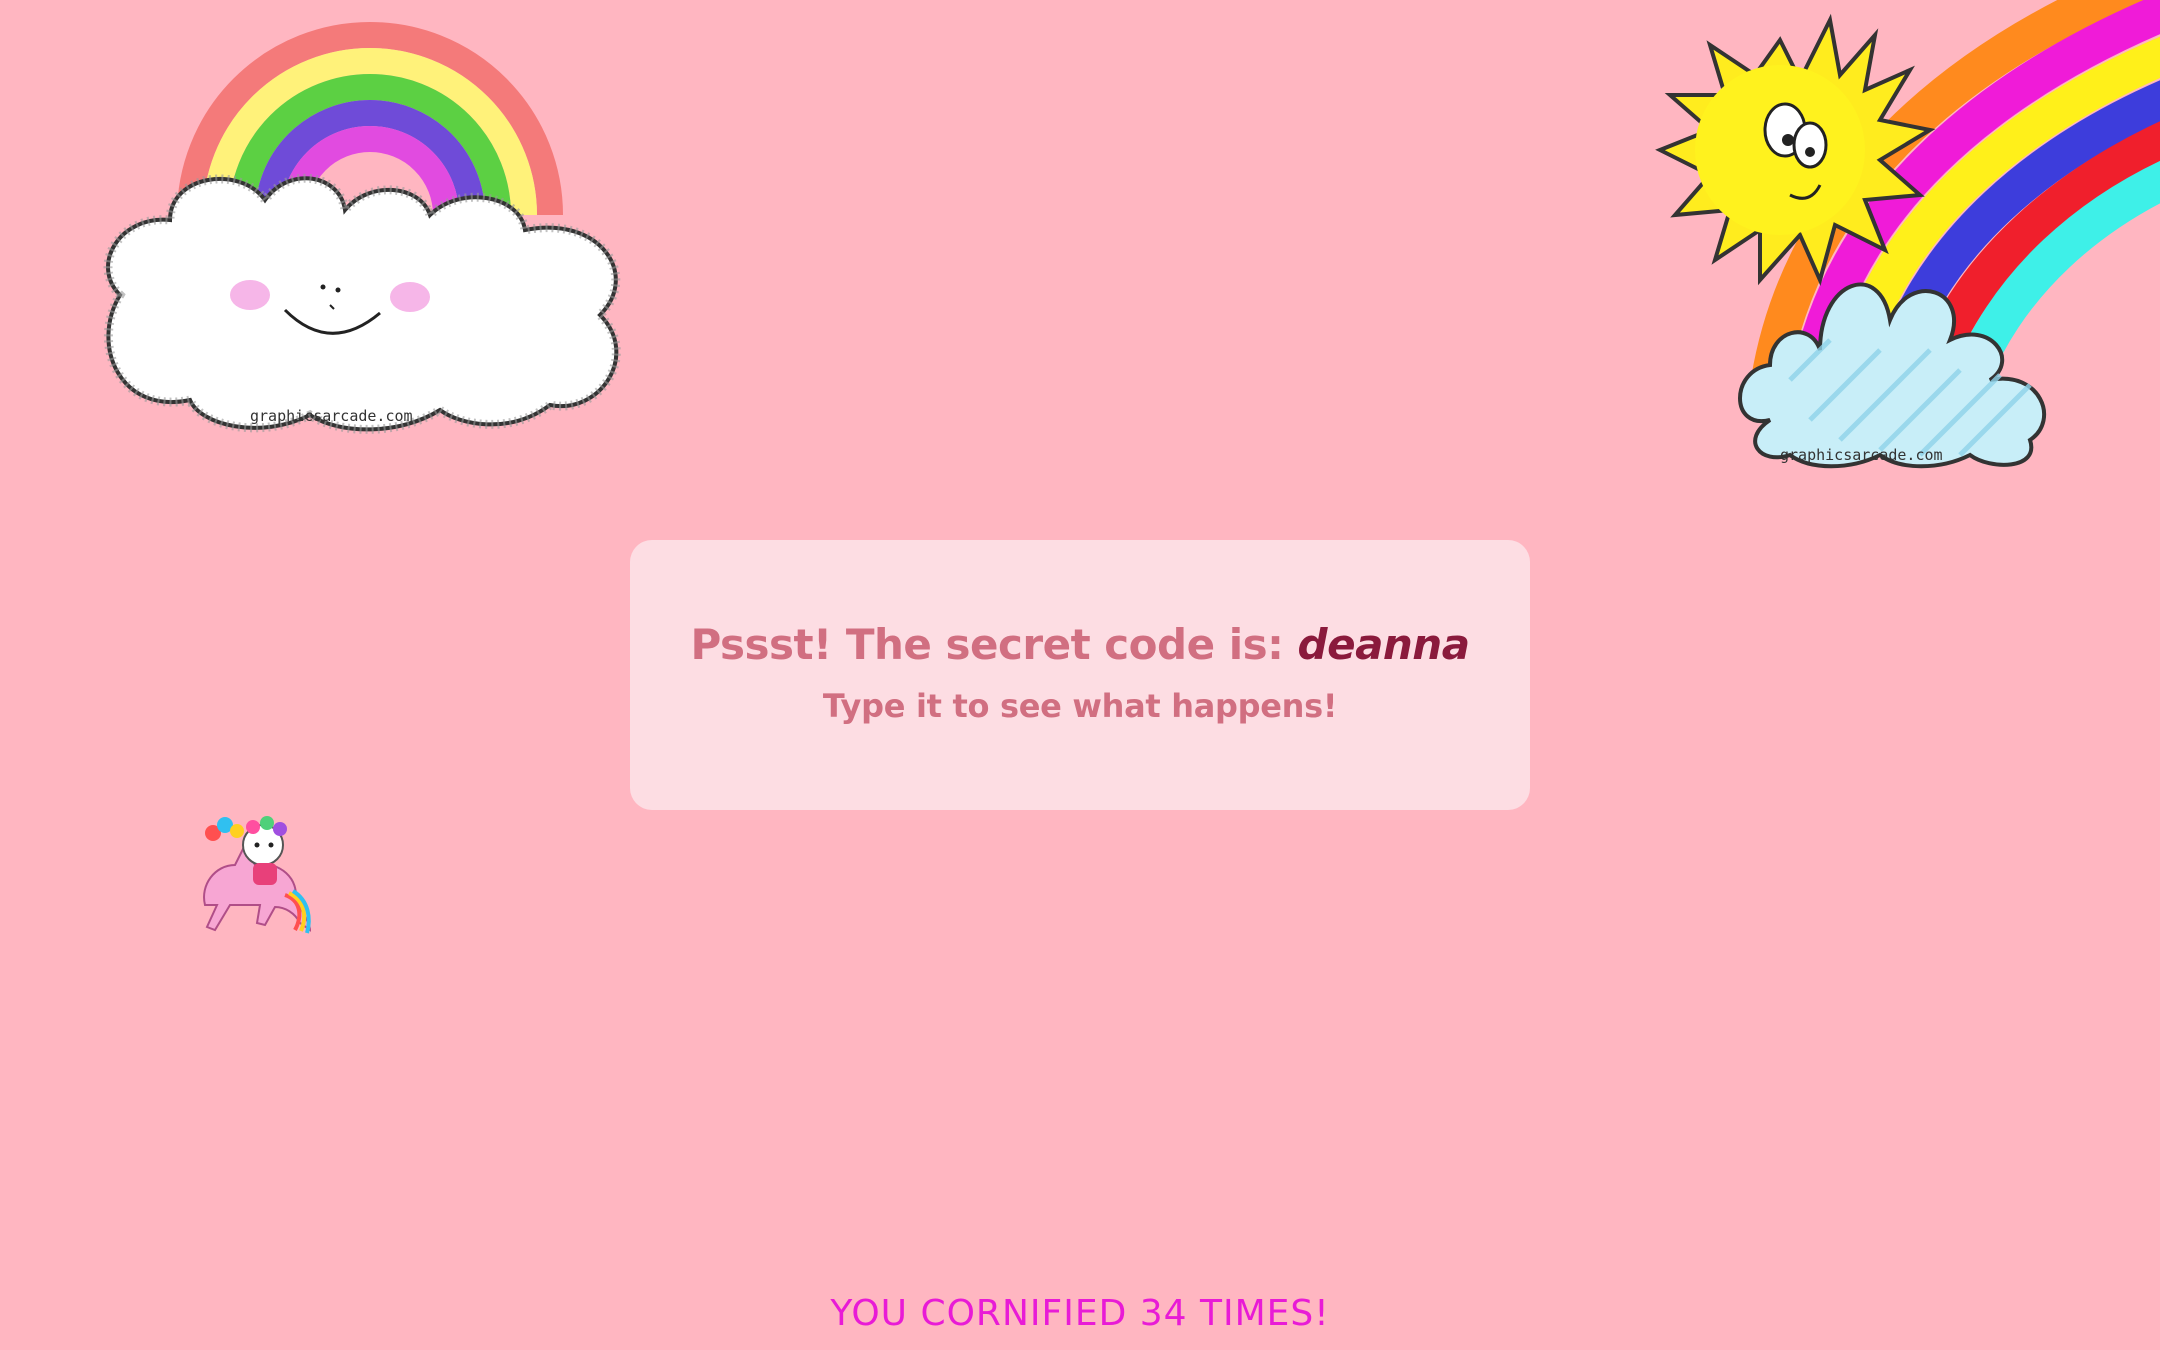  I want to click on secret-code-hint: Type it to see what happens!, so click(1080, 705).